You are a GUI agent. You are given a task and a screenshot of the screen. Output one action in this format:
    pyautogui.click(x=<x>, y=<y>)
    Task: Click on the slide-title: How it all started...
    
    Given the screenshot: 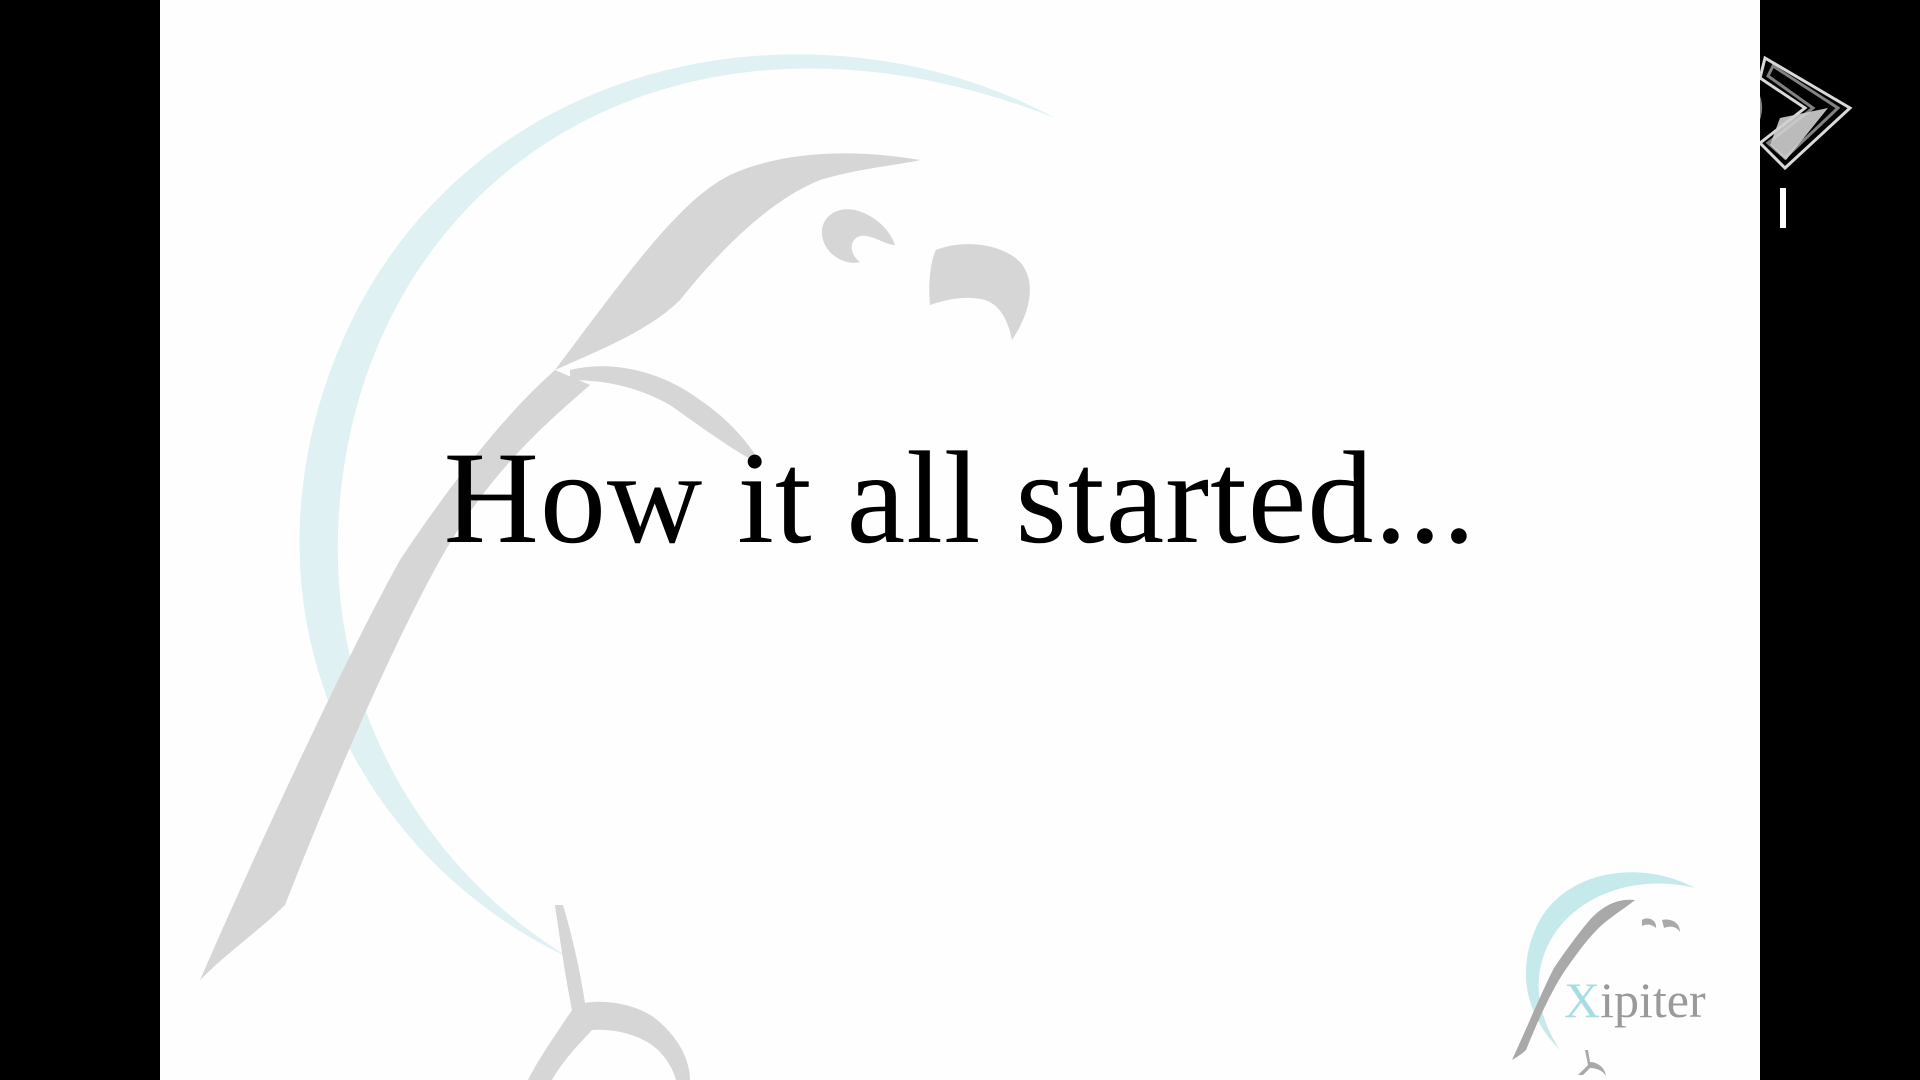 What is the action you would take?
    pyautogui.click(x=960, y=497)
    